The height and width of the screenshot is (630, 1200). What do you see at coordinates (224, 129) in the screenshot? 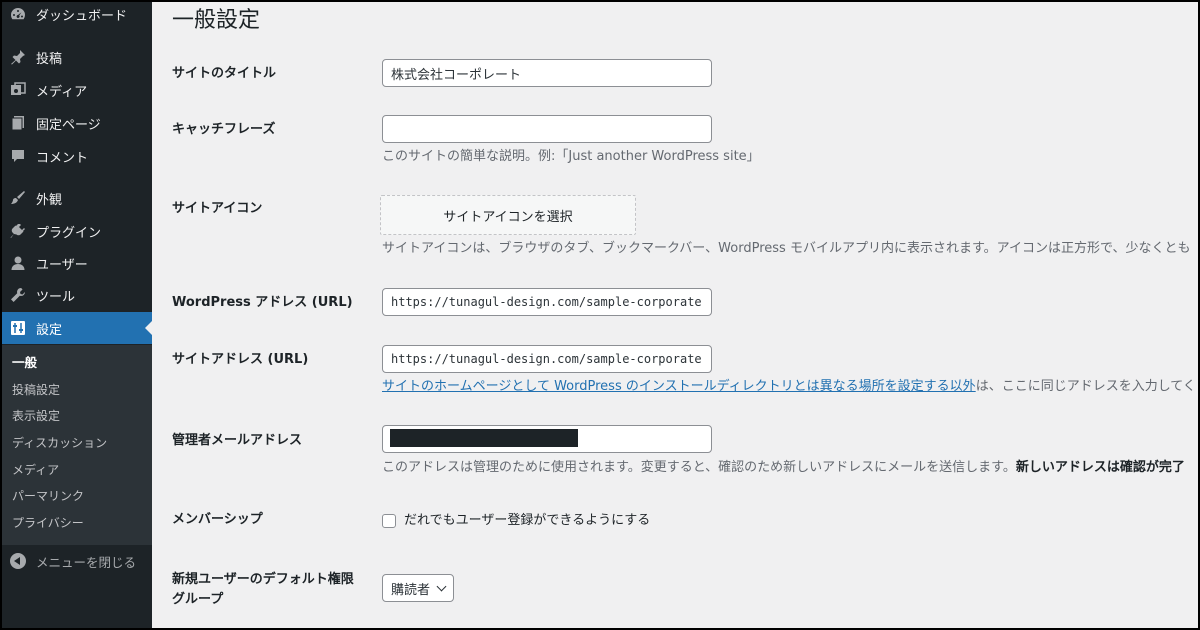
I see `tagline-label: キャッチフレーズ` at bounding box center [224, 129].